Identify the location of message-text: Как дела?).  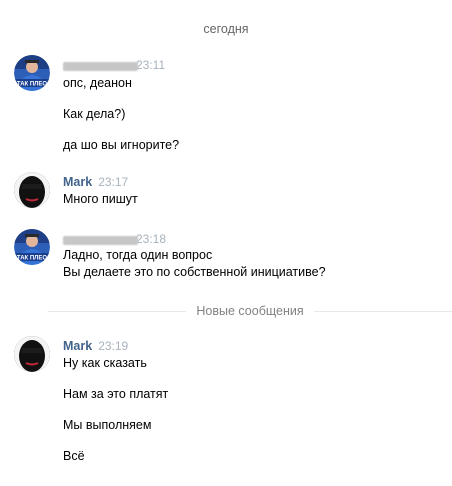
(94, 114).